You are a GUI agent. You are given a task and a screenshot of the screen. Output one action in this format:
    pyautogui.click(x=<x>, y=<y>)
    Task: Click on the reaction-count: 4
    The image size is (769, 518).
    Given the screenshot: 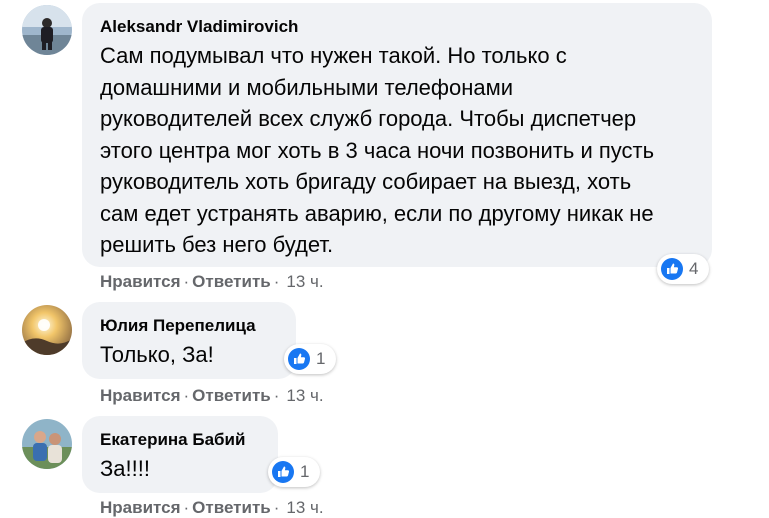 What is the action you would take?
    pyautogui.click(x=694, y=268)
    